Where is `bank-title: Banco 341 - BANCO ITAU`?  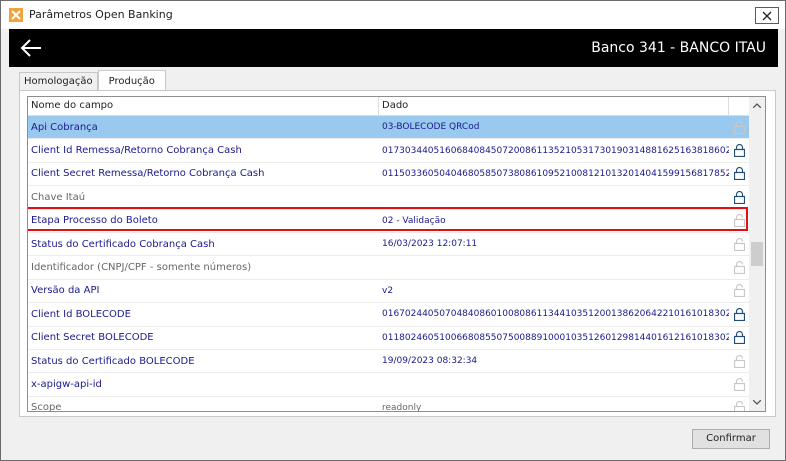 bank-title: Banco 341 - BANCO ITAU is located at coordinates (678, 48).